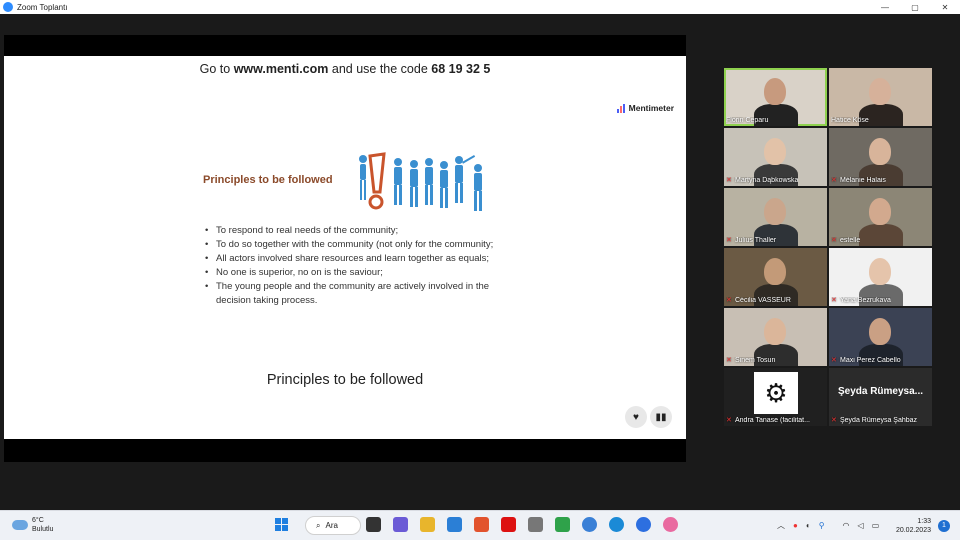 This screenshot has height=540, width=960. I want to click on heart-icon: ♥, so click(636, 417).